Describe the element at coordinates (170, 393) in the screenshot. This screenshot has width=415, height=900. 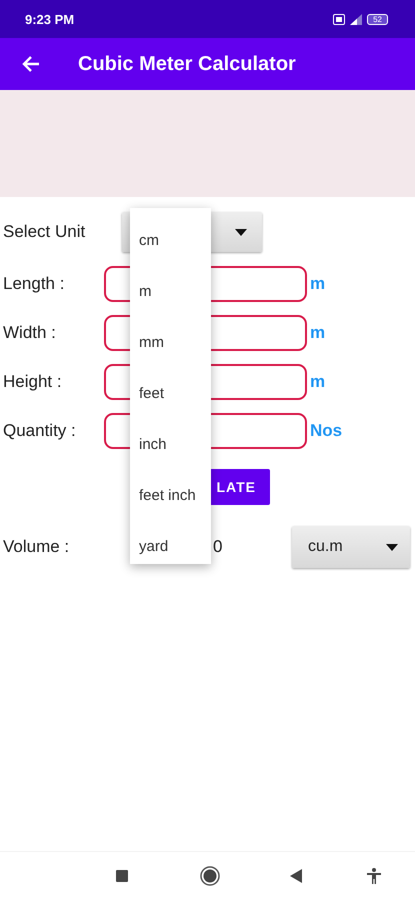
I see `dropdown-option: feet` at that location.